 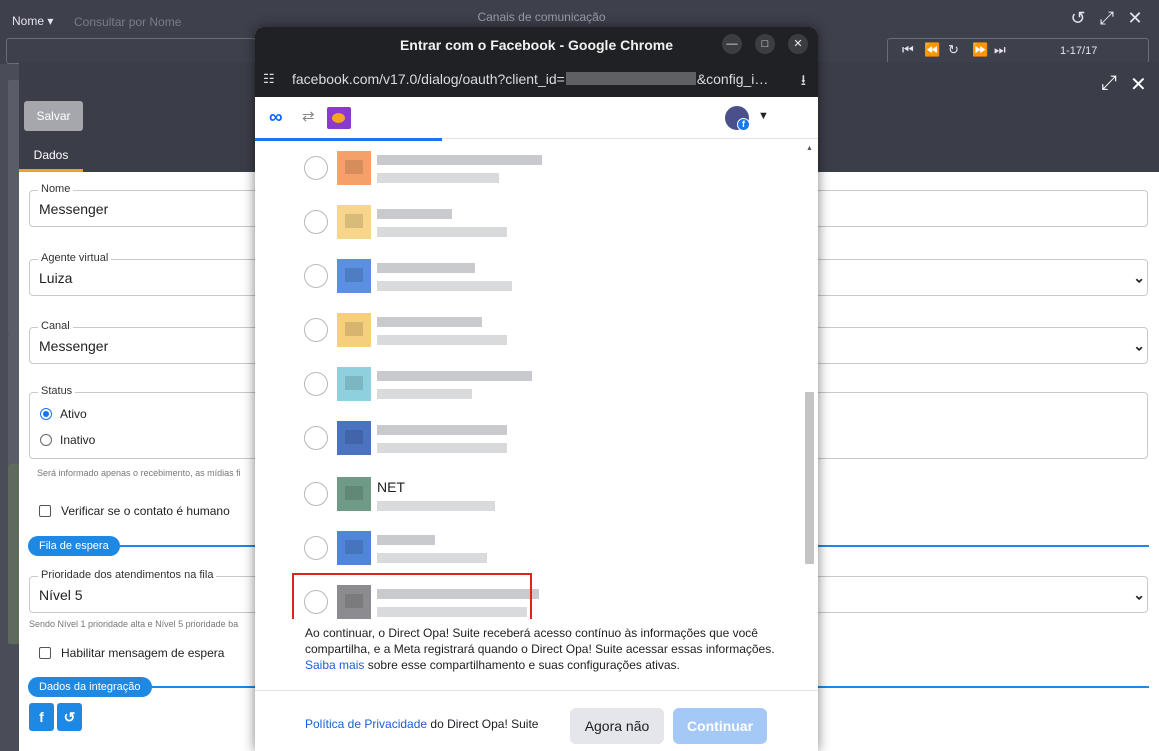 I want to click on page-name: NET, so click(x=391, y=487).